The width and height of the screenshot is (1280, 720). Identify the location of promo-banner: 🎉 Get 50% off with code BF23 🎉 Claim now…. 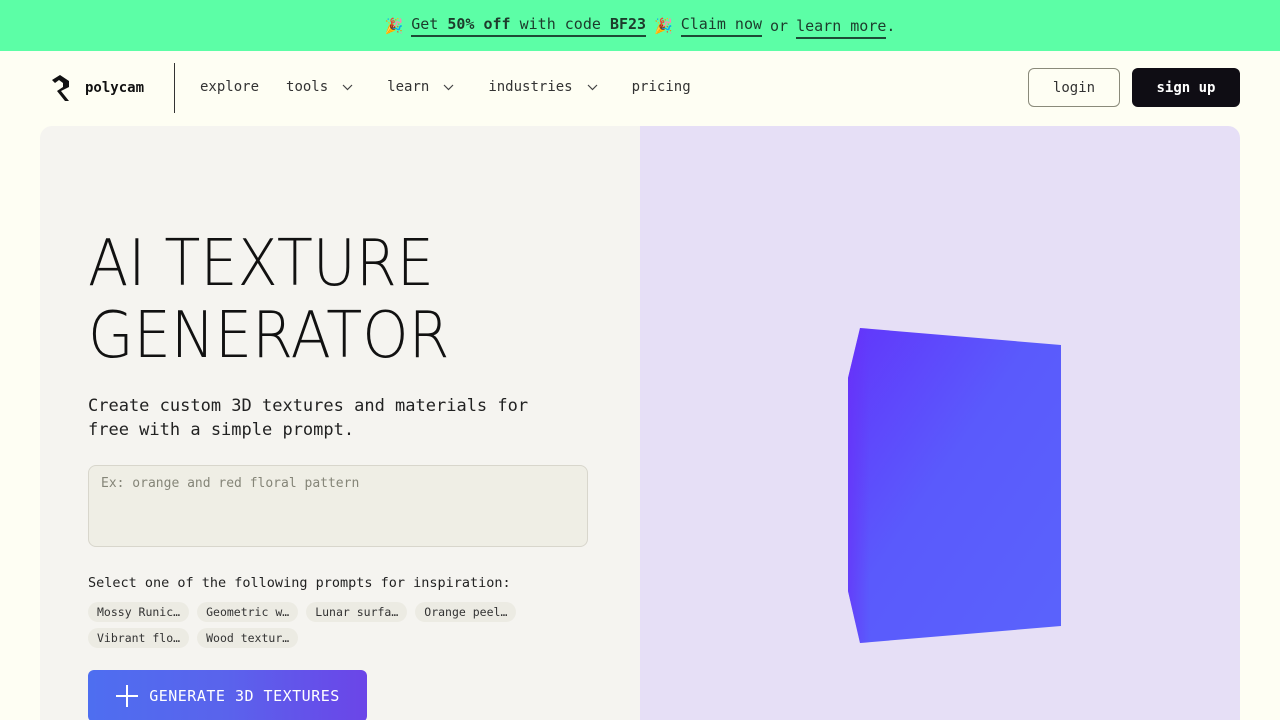
(640, 25).